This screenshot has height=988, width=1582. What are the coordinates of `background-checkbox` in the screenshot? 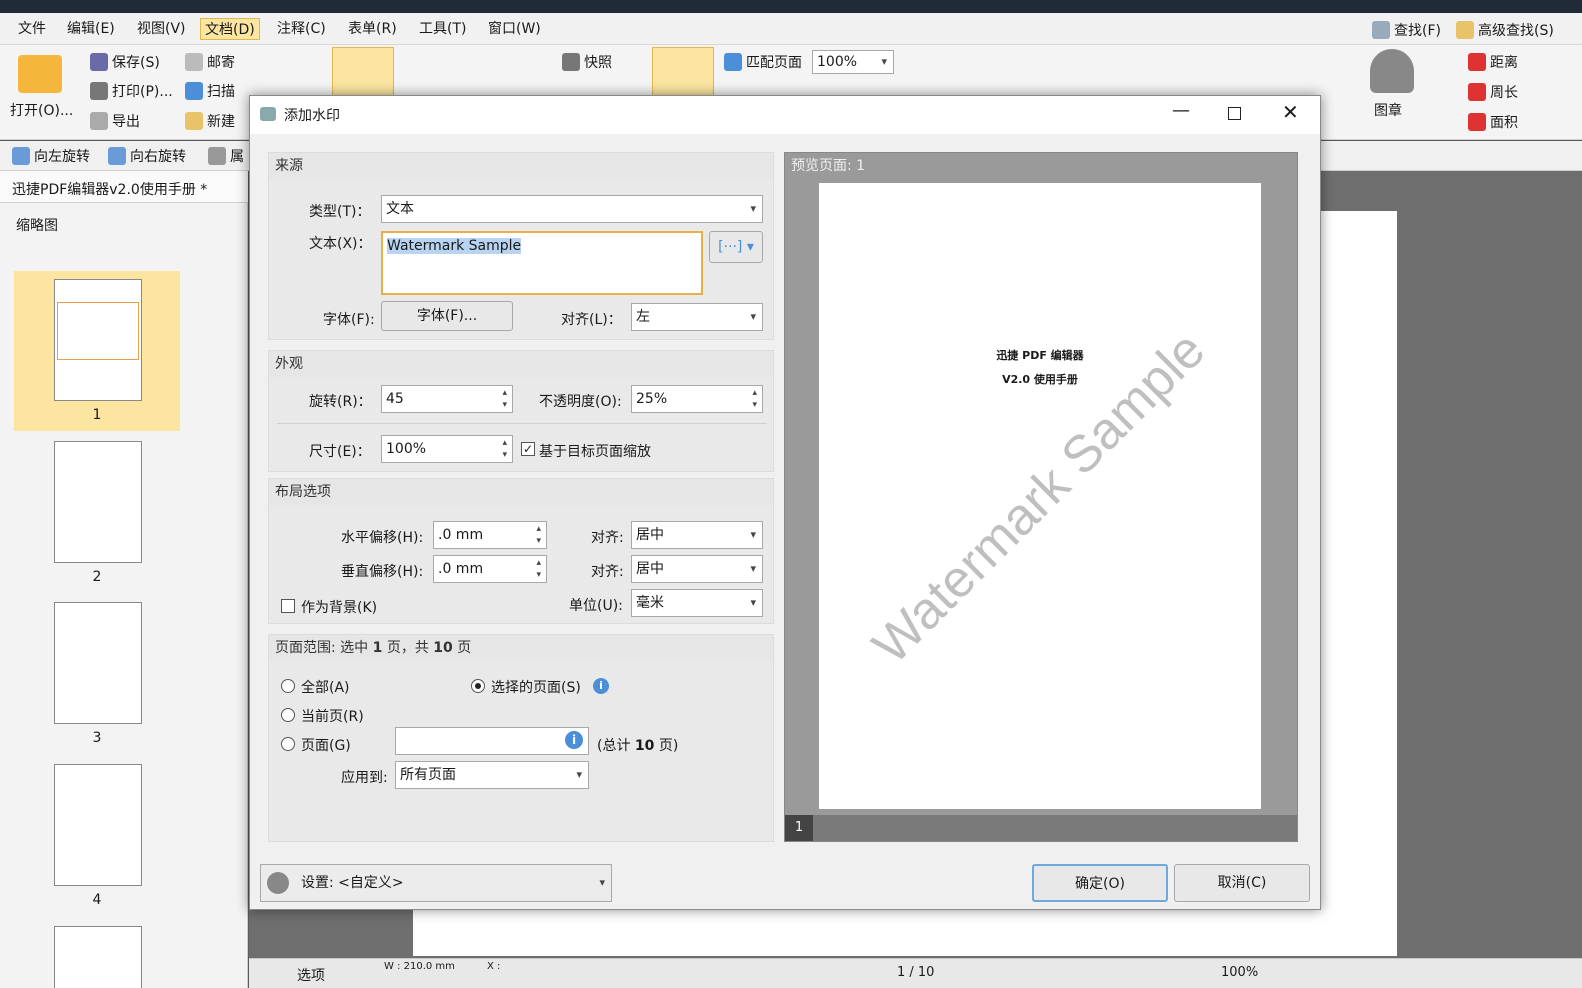 It's located at (288, 606).